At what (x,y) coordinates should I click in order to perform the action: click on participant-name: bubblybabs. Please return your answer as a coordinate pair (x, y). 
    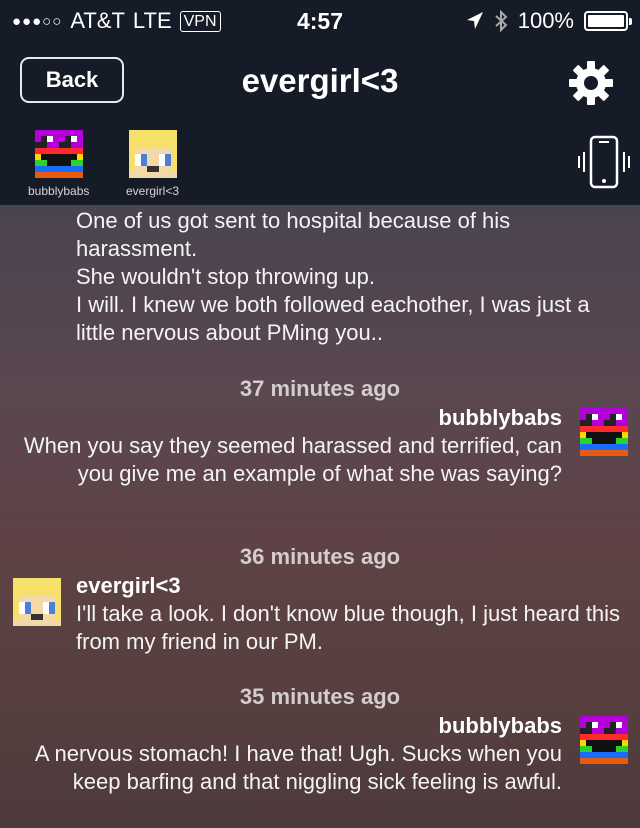
    Looking at the image, I should click on (59, 191).